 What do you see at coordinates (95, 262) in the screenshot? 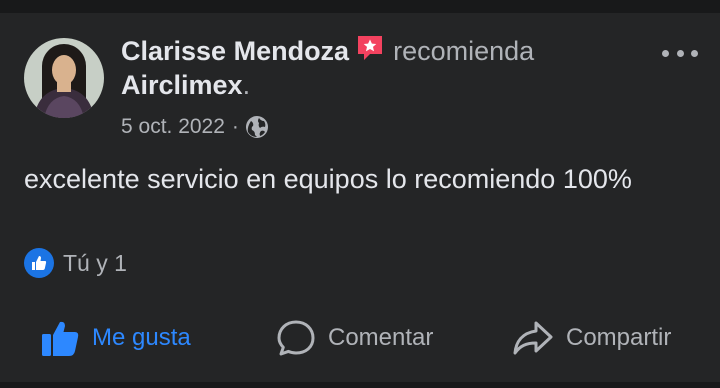
I see `reactions-text: Tú y 1` at bounding box center [95, 262].